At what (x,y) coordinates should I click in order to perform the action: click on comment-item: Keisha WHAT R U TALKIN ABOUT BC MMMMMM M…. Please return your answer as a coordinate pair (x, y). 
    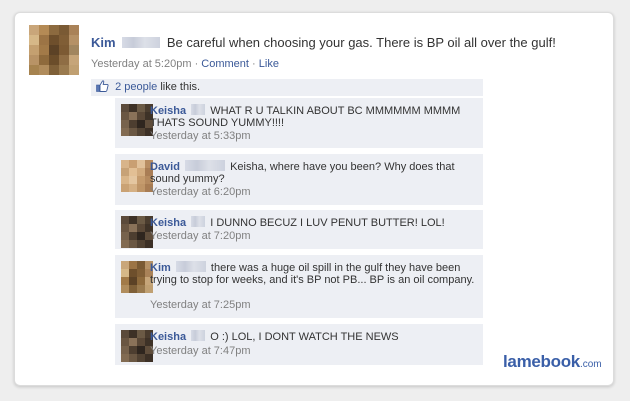
    Looking at the image, I should click on (299, 122).